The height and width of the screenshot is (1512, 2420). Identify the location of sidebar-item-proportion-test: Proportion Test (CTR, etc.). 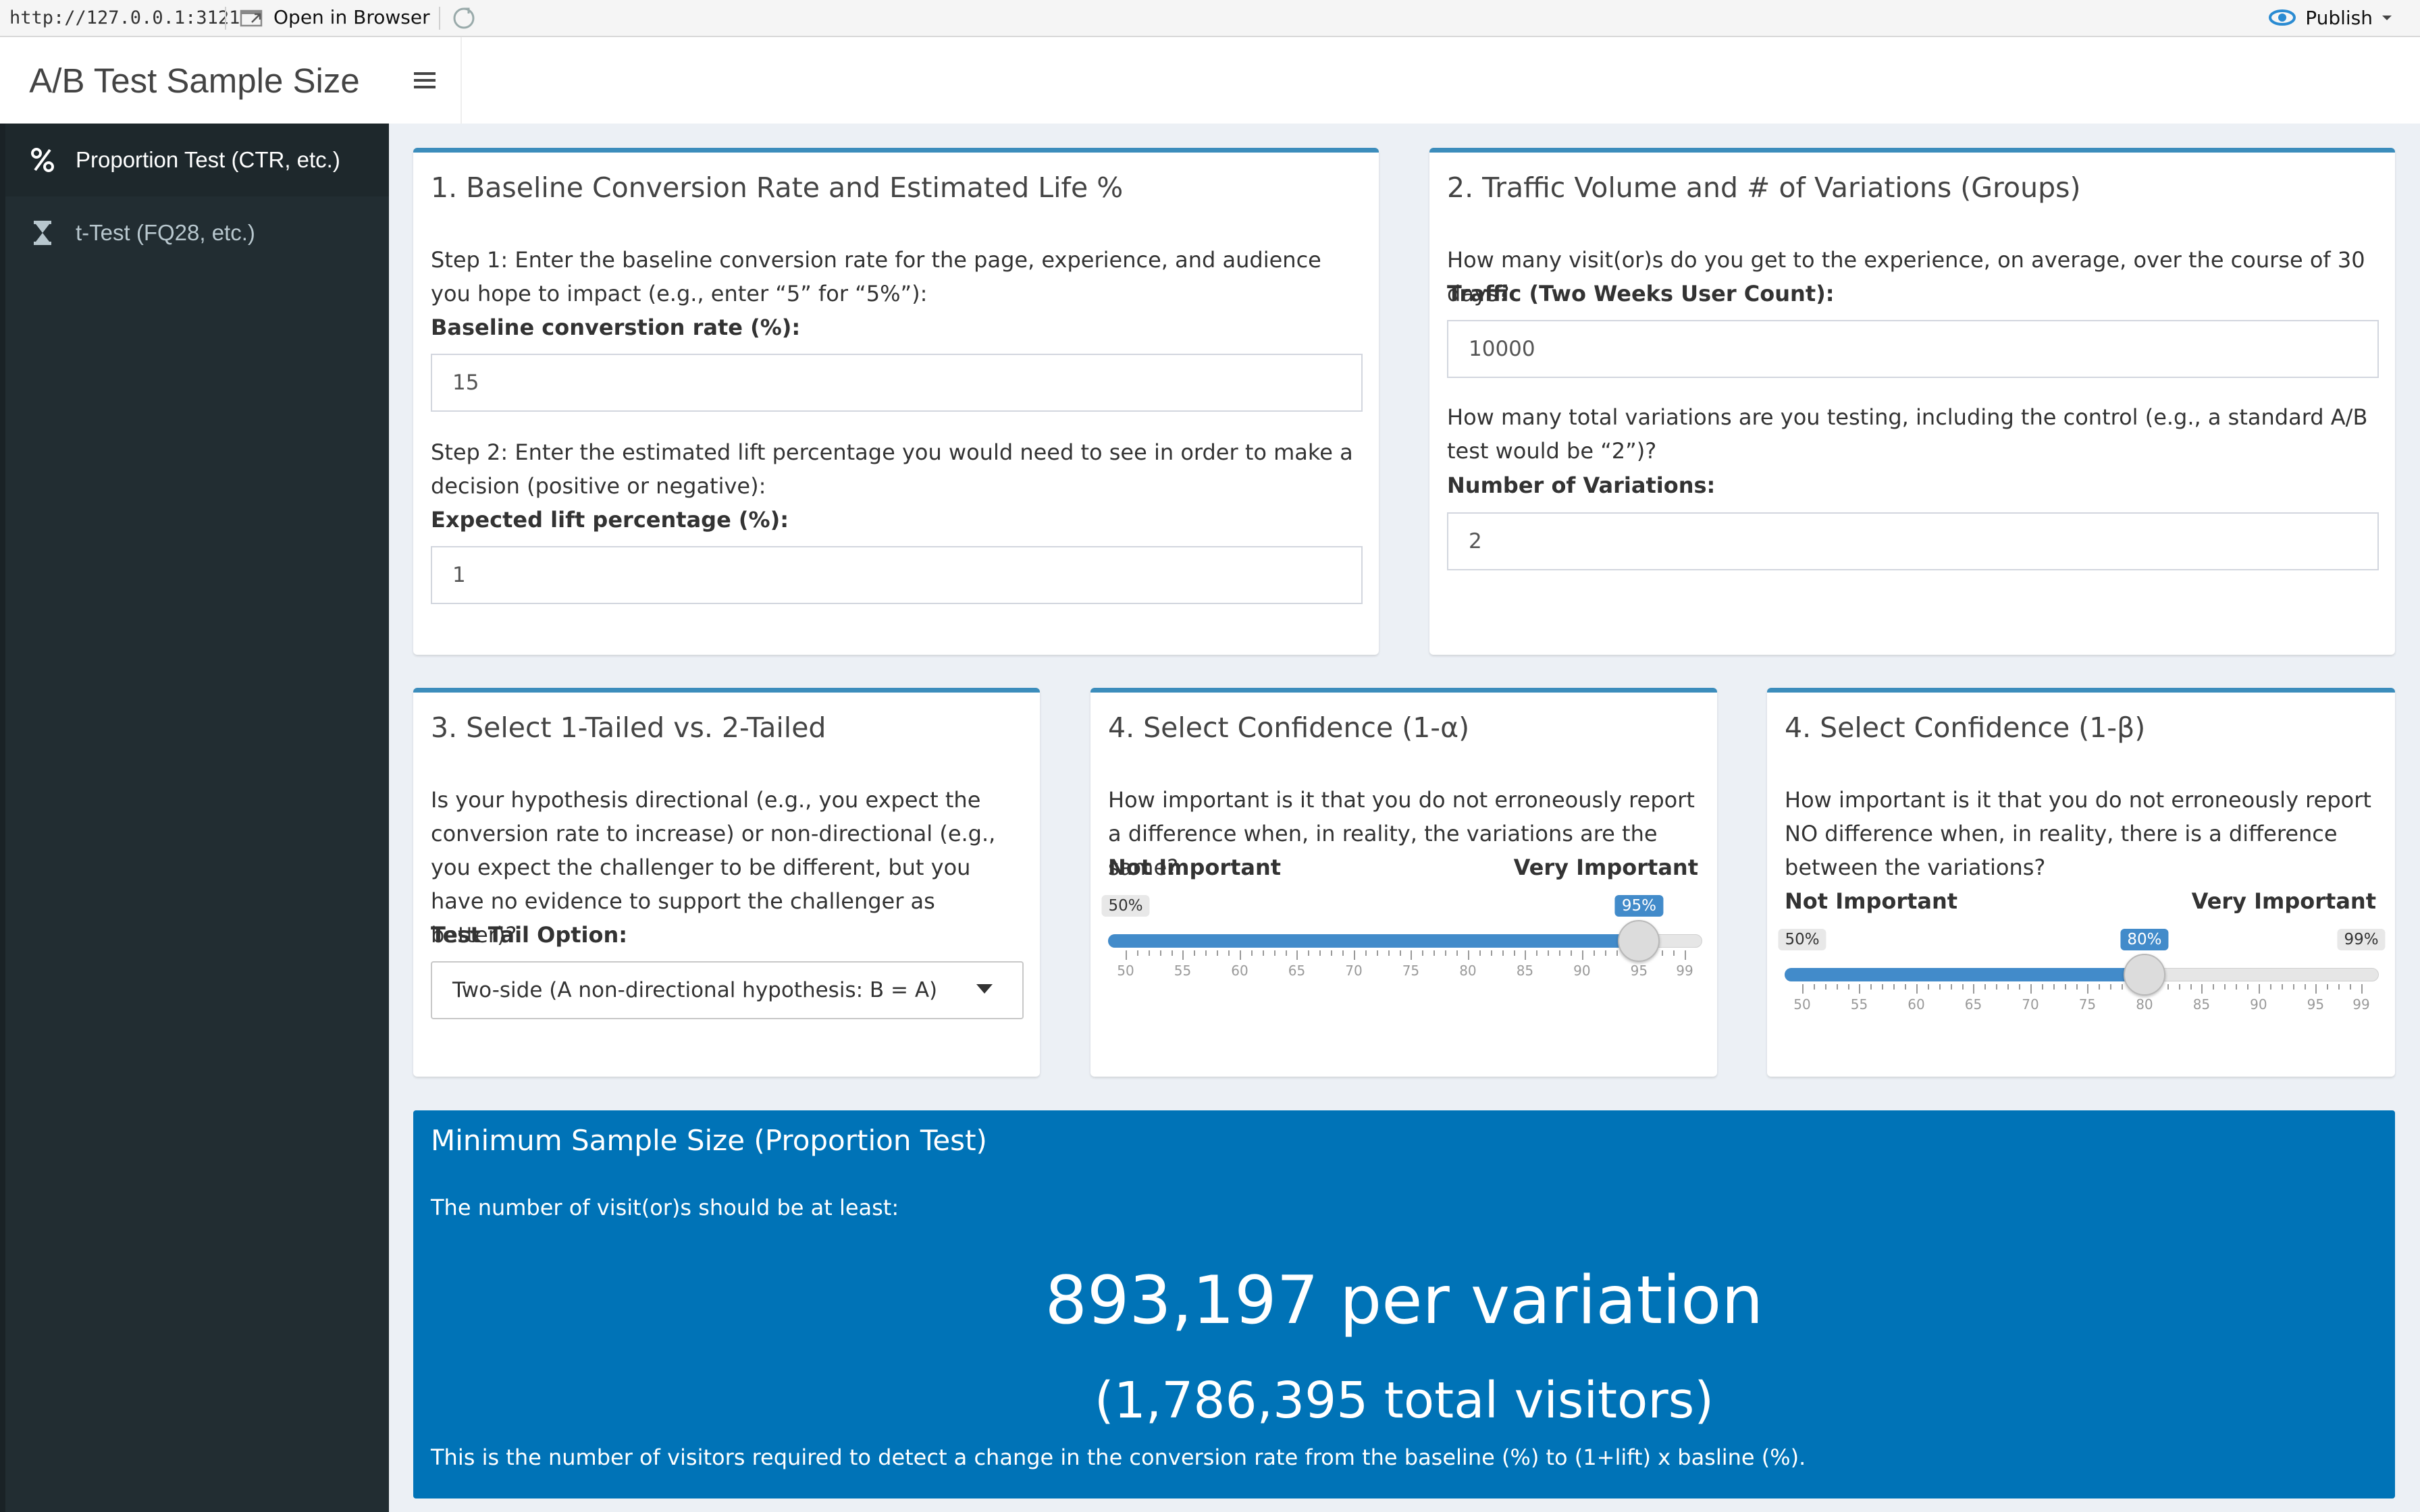
(197, 160).